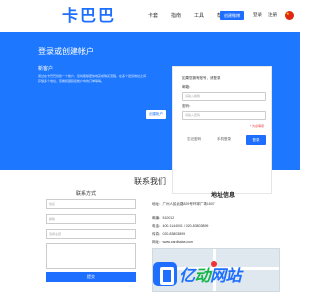  What do you see at coordinates (46, 69) in the screenshot?
I see `hero-subtitle: 新客户` at bounding box center [46, 69].